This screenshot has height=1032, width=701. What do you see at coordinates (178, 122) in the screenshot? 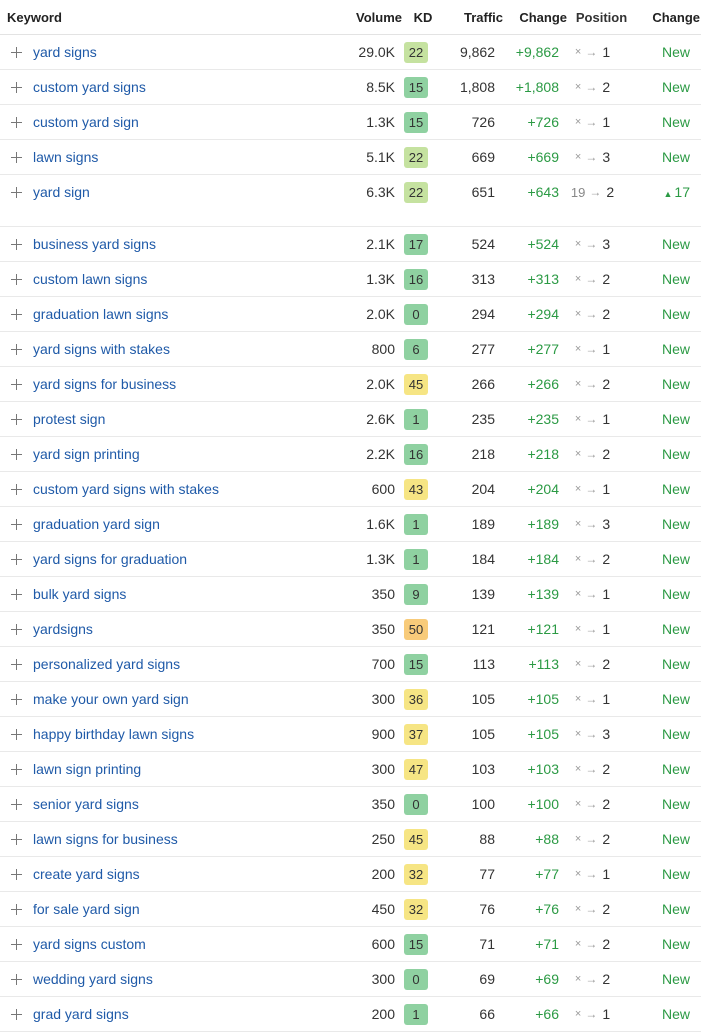
I see `keyword-link: custom yard sign` at bounding box center [178, 122].